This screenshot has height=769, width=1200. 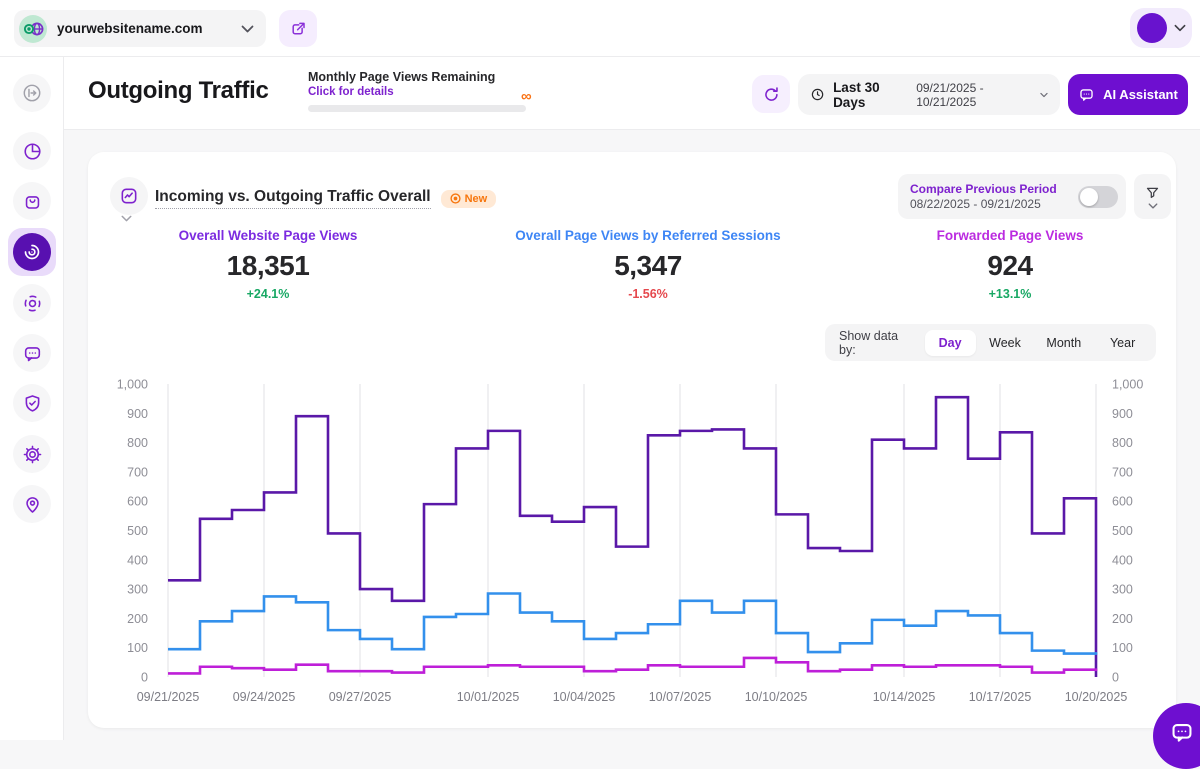 I want to click on website-name: yourwebsitename.com, so click(x=130, y=28).